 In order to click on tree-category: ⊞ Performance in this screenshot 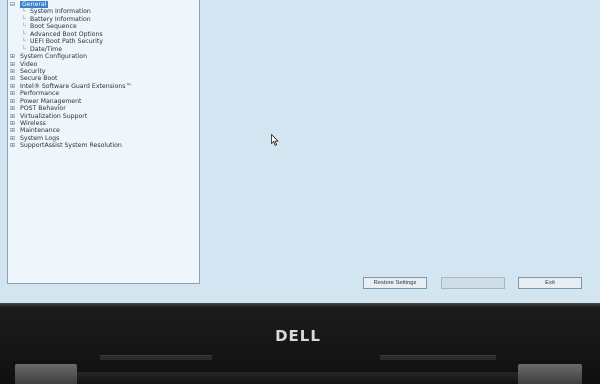, I will do `click(103, 93)`.